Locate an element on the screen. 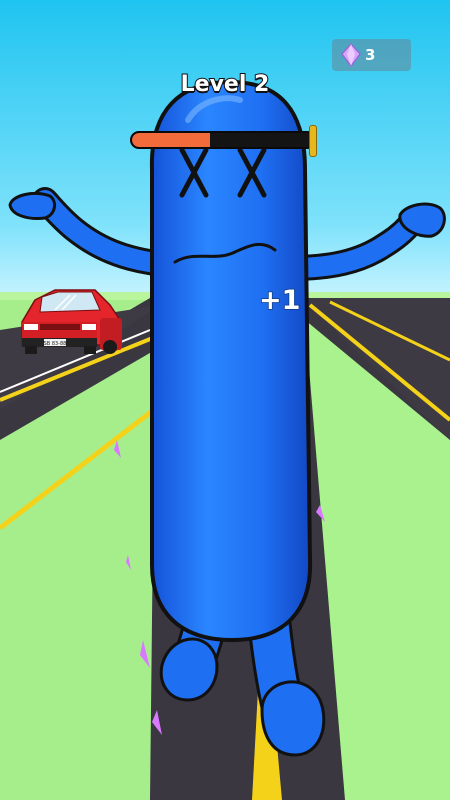 This screenshot has height=800, width=450. diamond-gem-icon is located at coordinates (351, 55).